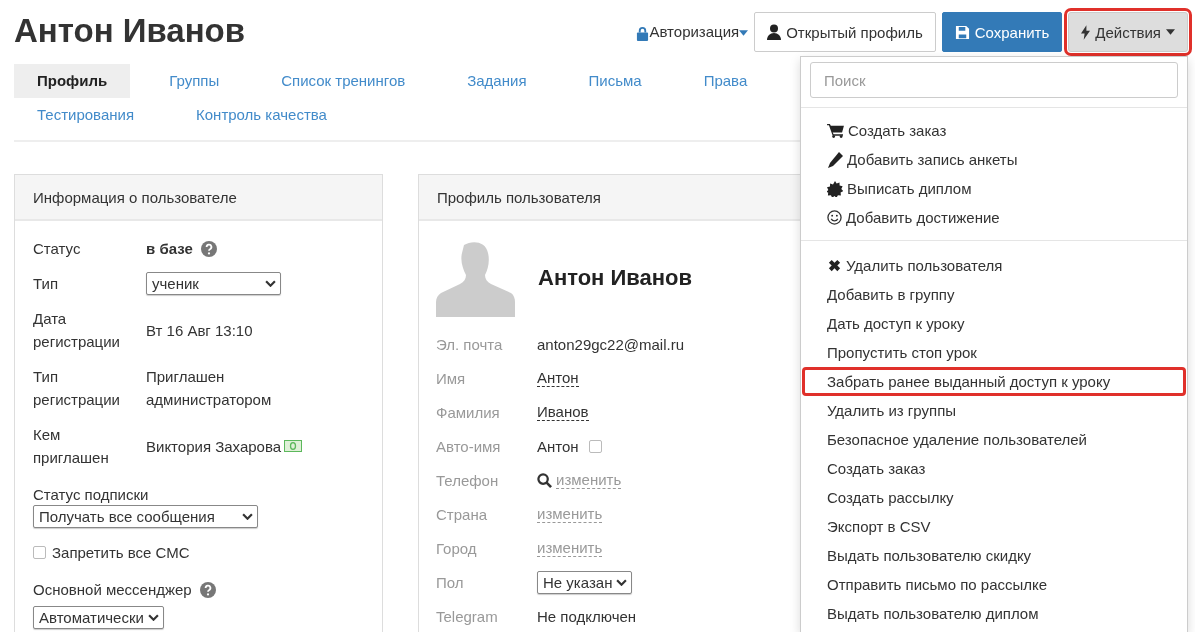 This screenshot has height=632, width=1195. I want to click on field-label: Тип, so click(46, 284).